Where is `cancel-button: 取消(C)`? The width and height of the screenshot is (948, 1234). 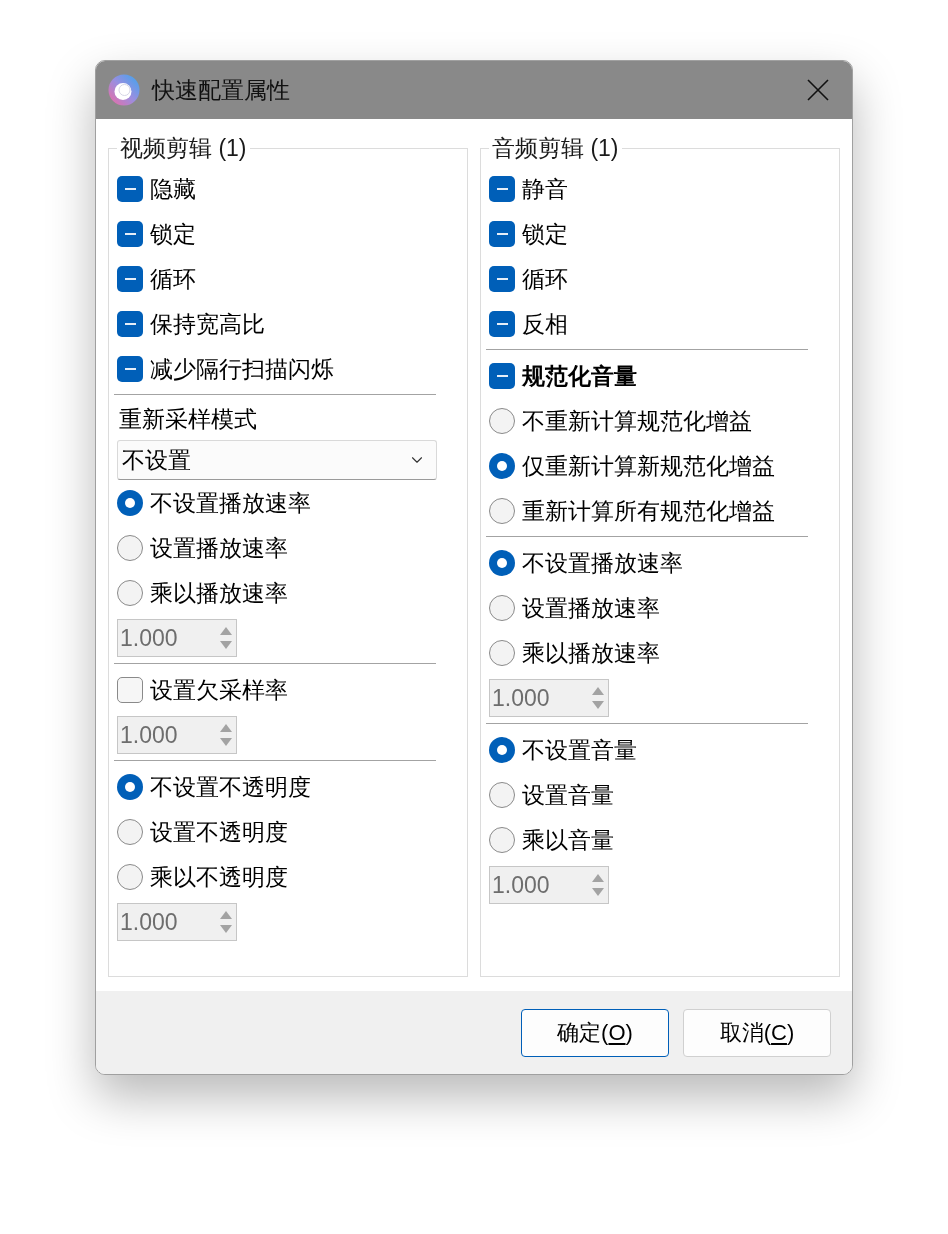 cancel-button: 取消(C) is located at coordinates (757, 1032).